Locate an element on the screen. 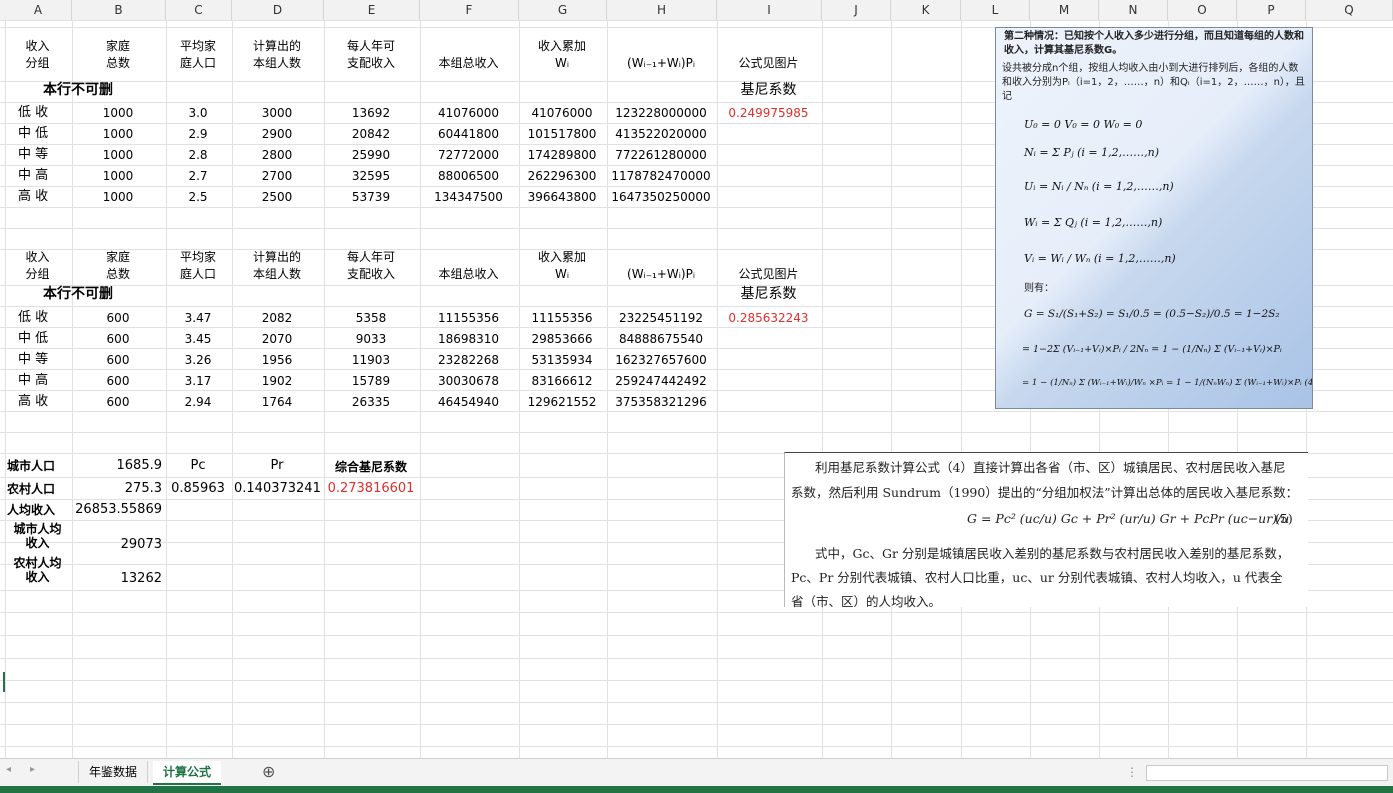 The height and width of the screenshot is (793, 1393). table2-r3-c4: 15789 is located at coordinates (371, 381).